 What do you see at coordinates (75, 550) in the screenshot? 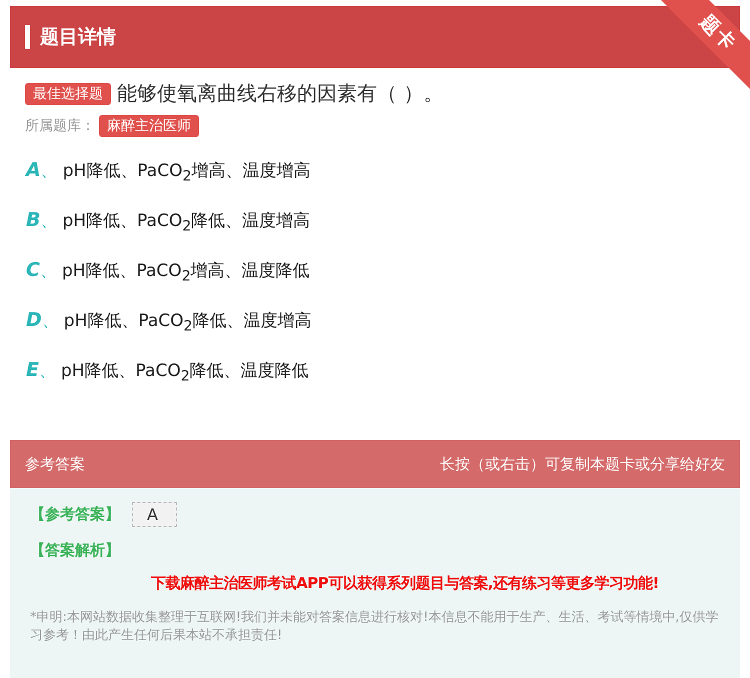
I see `analysis-label: 【答案解析】` at bounding box center [75, 550].